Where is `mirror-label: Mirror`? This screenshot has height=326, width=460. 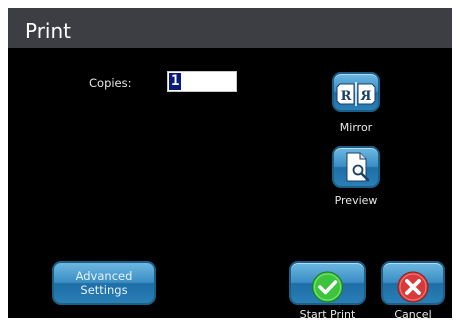
mirror-label: Mirror is located at coordinates (356, 127).